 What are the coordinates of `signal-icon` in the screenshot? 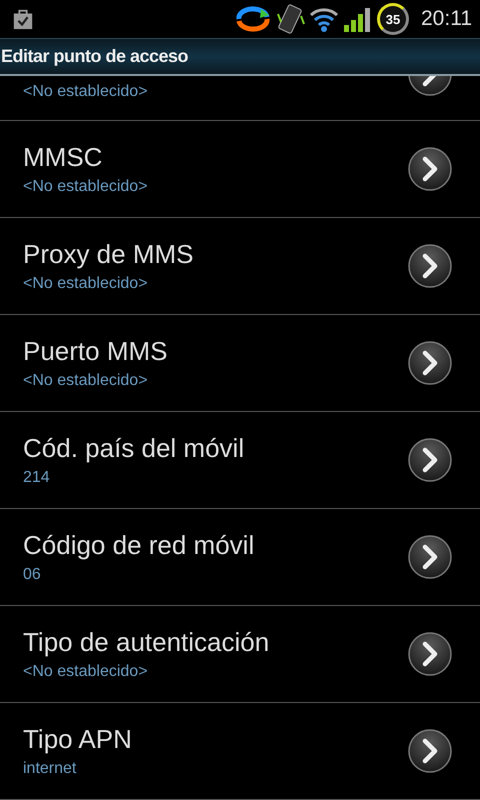 It's located at (358, 19).